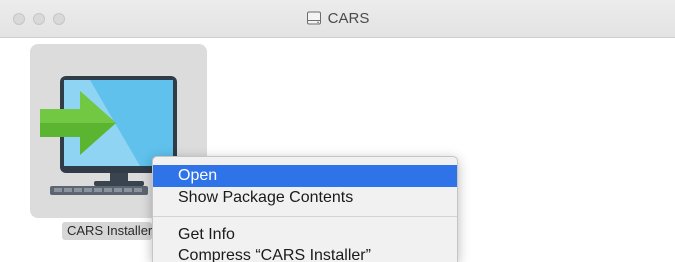 This screenshot has height=262, width=675. What do you see at coordinates (305, 235) in the screenshot?
I see `menu-item-get-info: Get Info` at bounding box center [305, 235].